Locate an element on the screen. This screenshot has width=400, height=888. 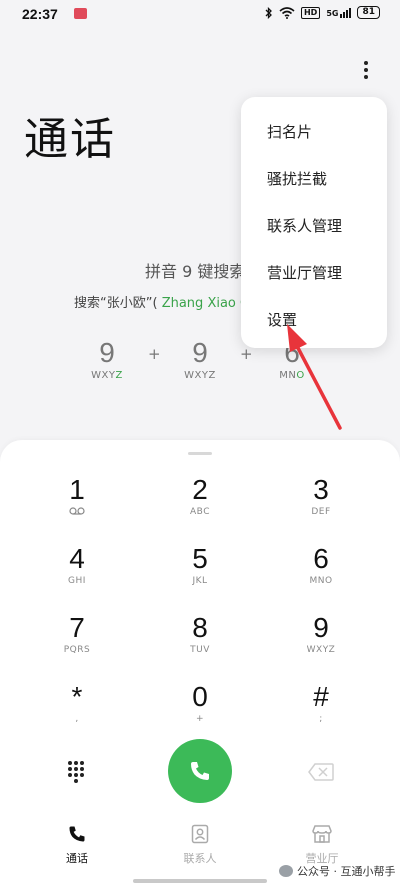
backspace-icon is located at coordinates (321, 772).